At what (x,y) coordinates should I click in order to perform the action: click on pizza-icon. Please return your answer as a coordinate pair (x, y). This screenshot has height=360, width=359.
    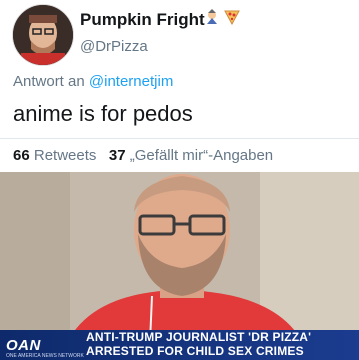
    Looking at the image, I should click on (232, 17).